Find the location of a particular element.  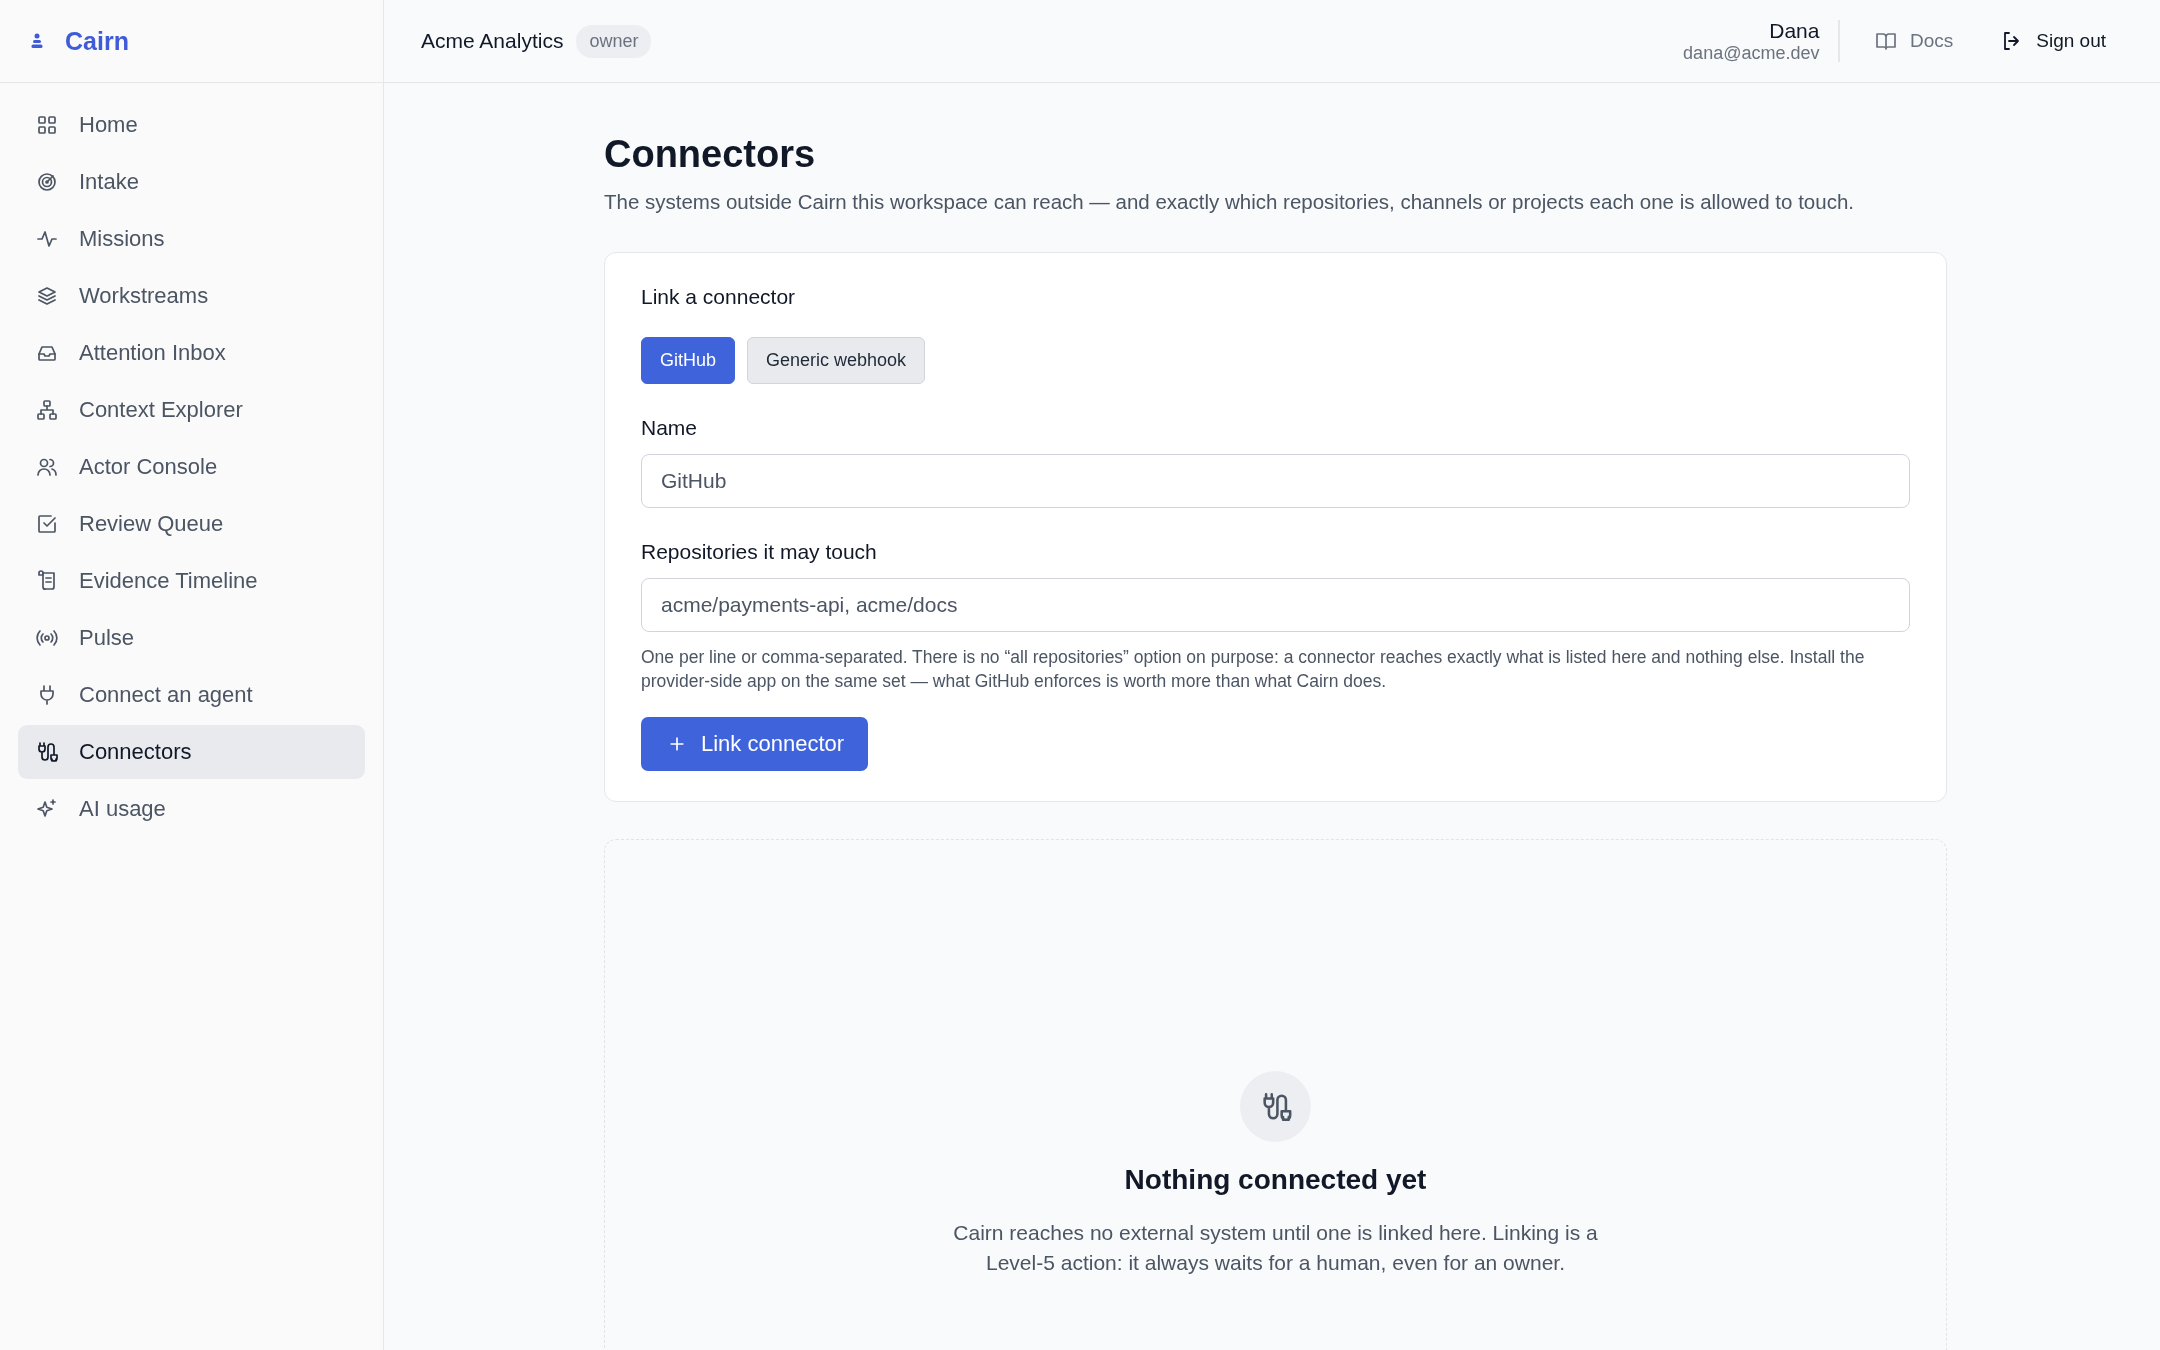

link-connector-button: Link connector is located at coordinates (755, 744).